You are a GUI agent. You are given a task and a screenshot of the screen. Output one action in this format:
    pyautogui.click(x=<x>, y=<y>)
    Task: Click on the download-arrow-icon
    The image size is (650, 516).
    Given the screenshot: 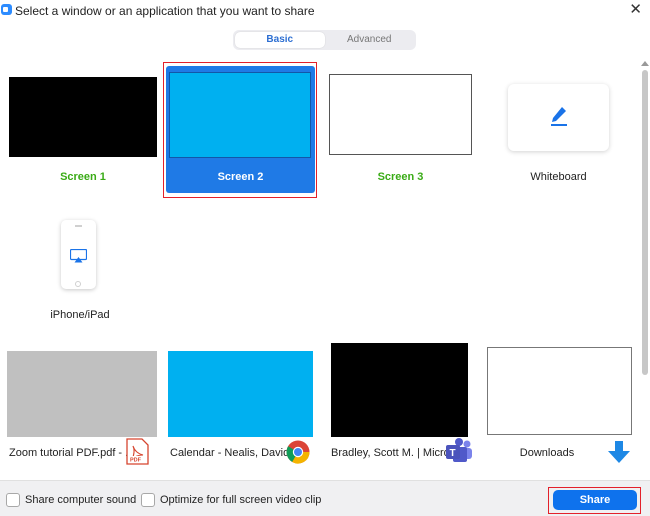 What is the action you would take?
    pyautogui.click(x=619, y=452)
    